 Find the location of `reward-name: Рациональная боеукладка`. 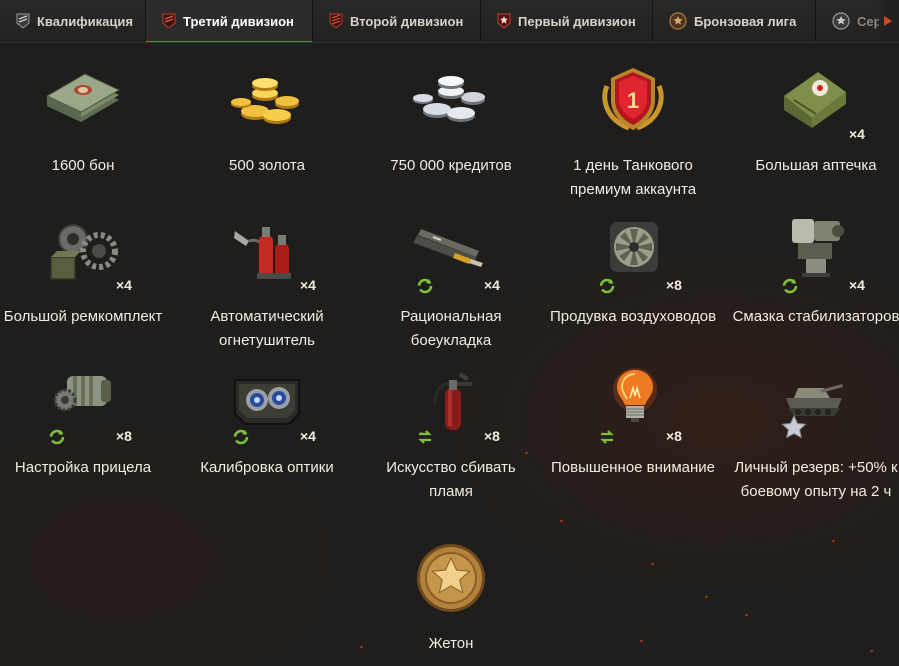

reward-name: Рациональная боеукладка is located at coordinates (451, 328).